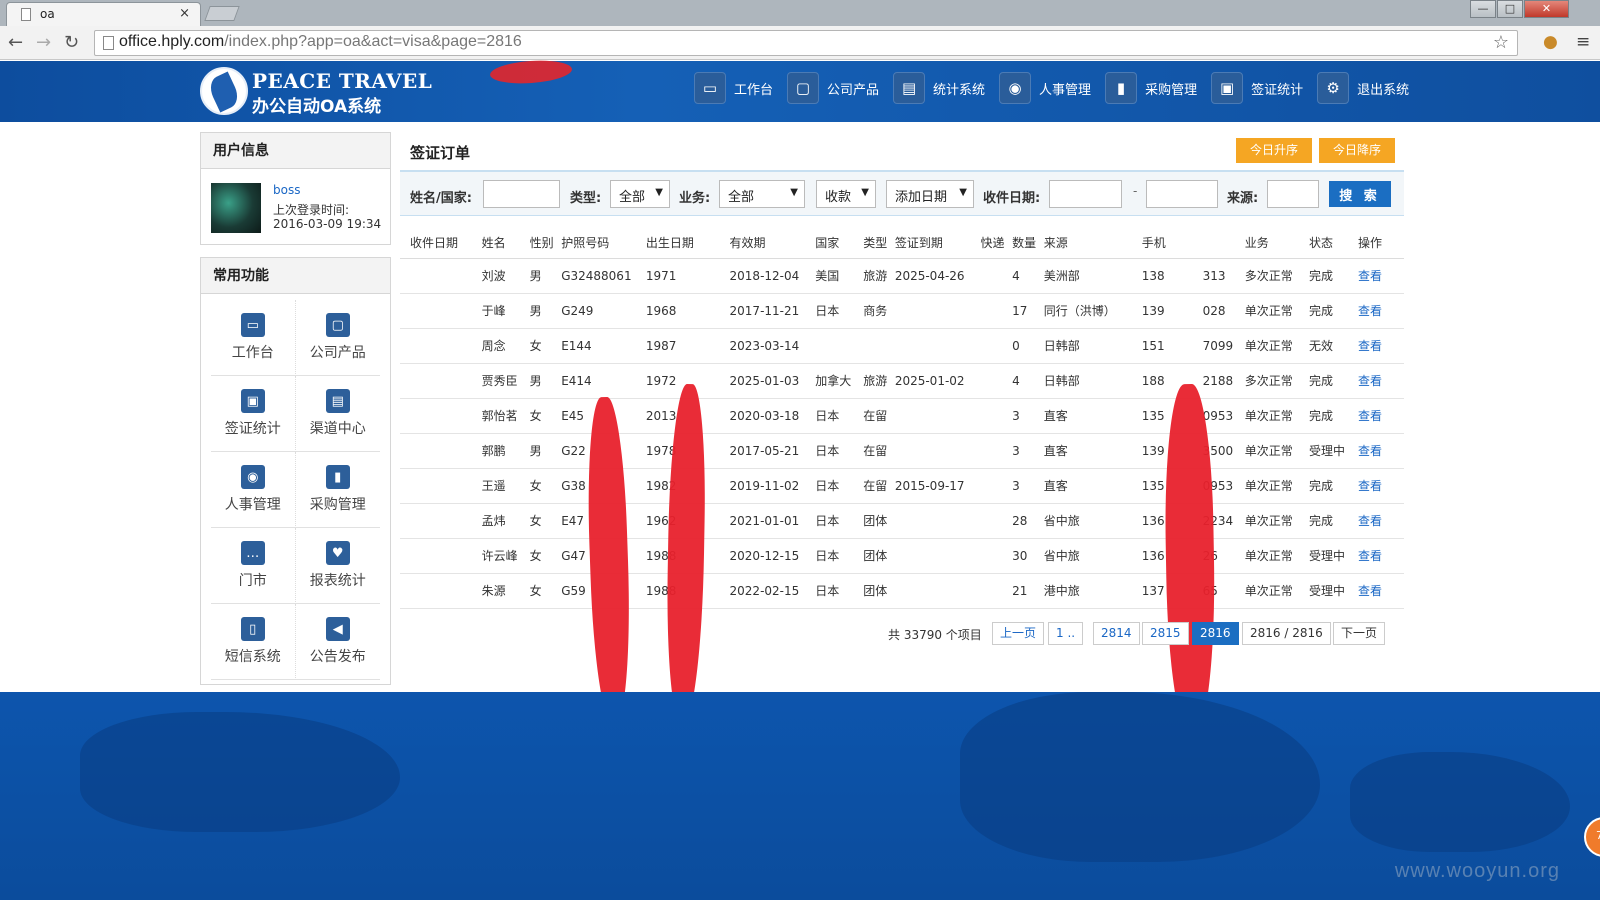 The image size is (1600, 900). What do you see at coordinates (930, 194) in the screenshot?
I see `date-type-select: 添加日期 ▼` at bounding box center [930, 194].